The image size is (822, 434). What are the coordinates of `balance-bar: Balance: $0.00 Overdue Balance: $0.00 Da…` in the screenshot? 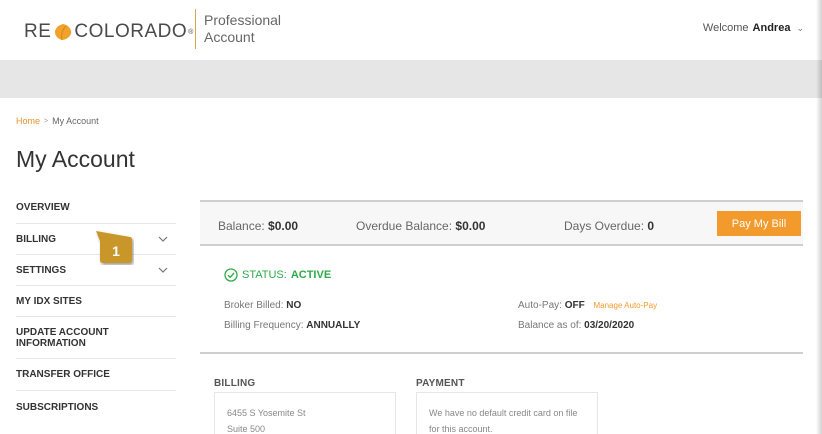 It's located at (501, 223).